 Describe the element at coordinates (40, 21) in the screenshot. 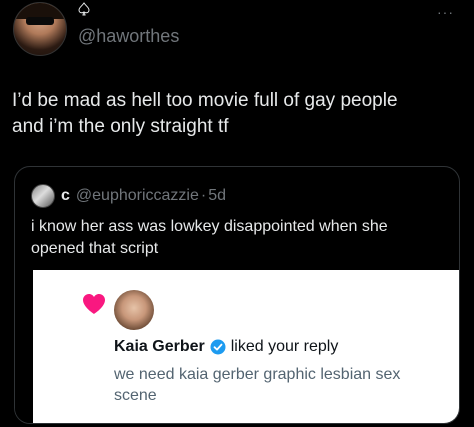

I see `avatar-sunglasses` at that location.